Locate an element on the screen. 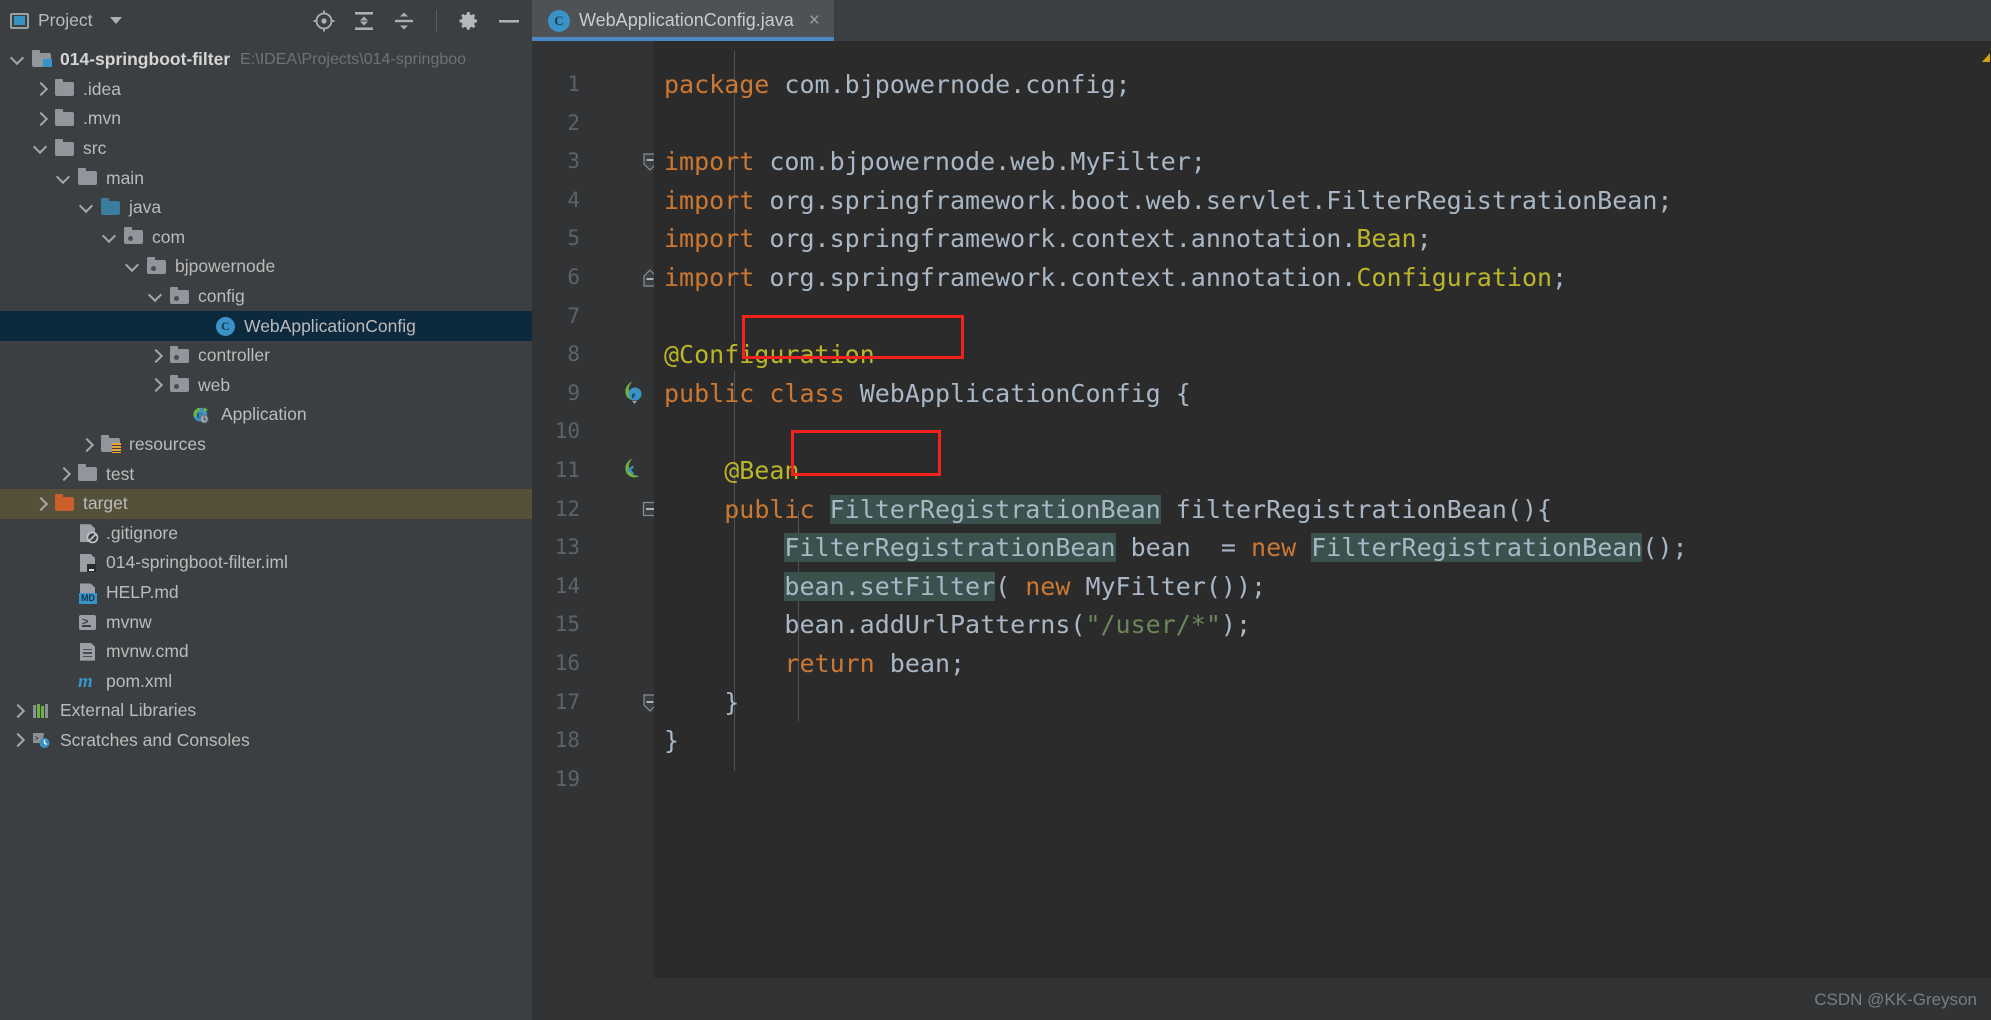  spring-bean-method-gutter-icon is located at coordinates (633, 469).